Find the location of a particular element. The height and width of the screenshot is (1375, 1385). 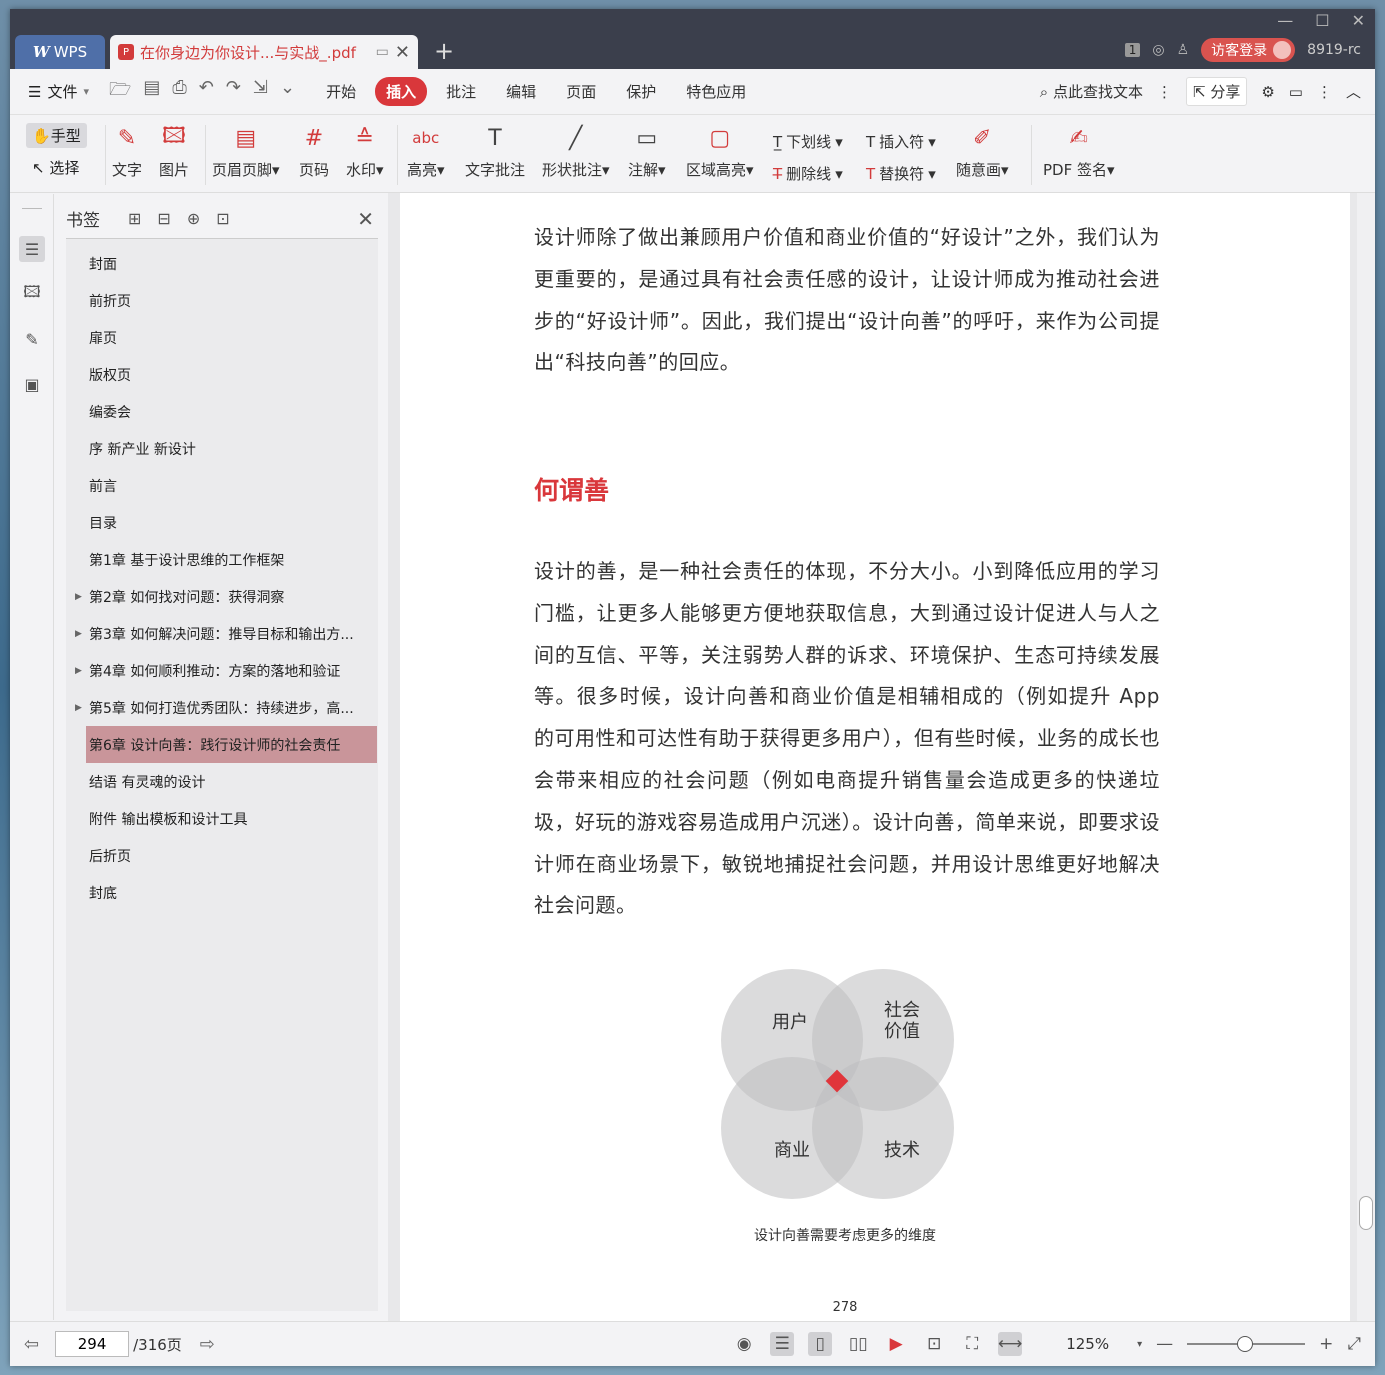

header-footer-button: ▤ 页眉页脚▾ is located at coordinates (246, 151).